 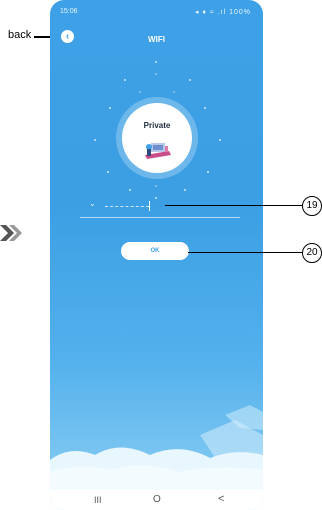 What do you see at coordinates (312, 253) in the screenshot?
I see `callout-20: 20` at bounding box center [312, 253].